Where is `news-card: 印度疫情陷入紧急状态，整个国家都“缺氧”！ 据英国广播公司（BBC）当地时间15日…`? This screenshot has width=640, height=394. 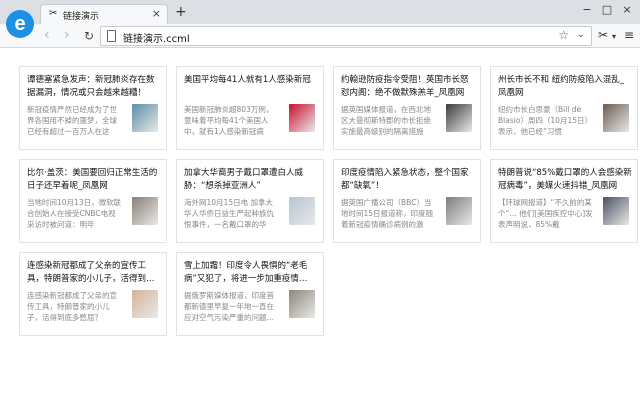
news-card: 印度疫情陷入紧急状态，整个国家都“缺氧”！ 据英国广播公司（BBC）当地时间15日… is located at coordinates (407, 201).